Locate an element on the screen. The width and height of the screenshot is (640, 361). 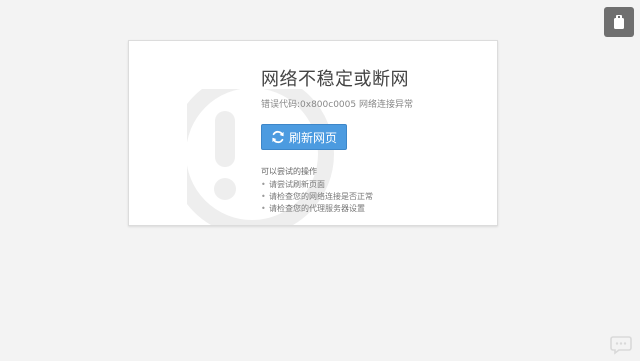
refresh-icon is located at coordinates (278, 137).